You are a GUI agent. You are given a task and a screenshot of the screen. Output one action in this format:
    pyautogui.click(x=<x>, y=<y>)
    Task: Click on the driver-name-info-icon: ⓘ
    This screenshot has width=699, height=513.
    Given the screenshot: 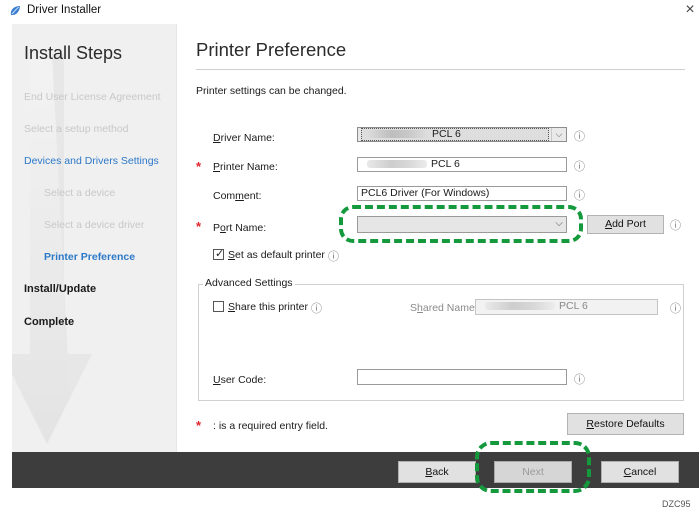 What is the action you would take?
    pyautogui.click(x=579, y=136)
    